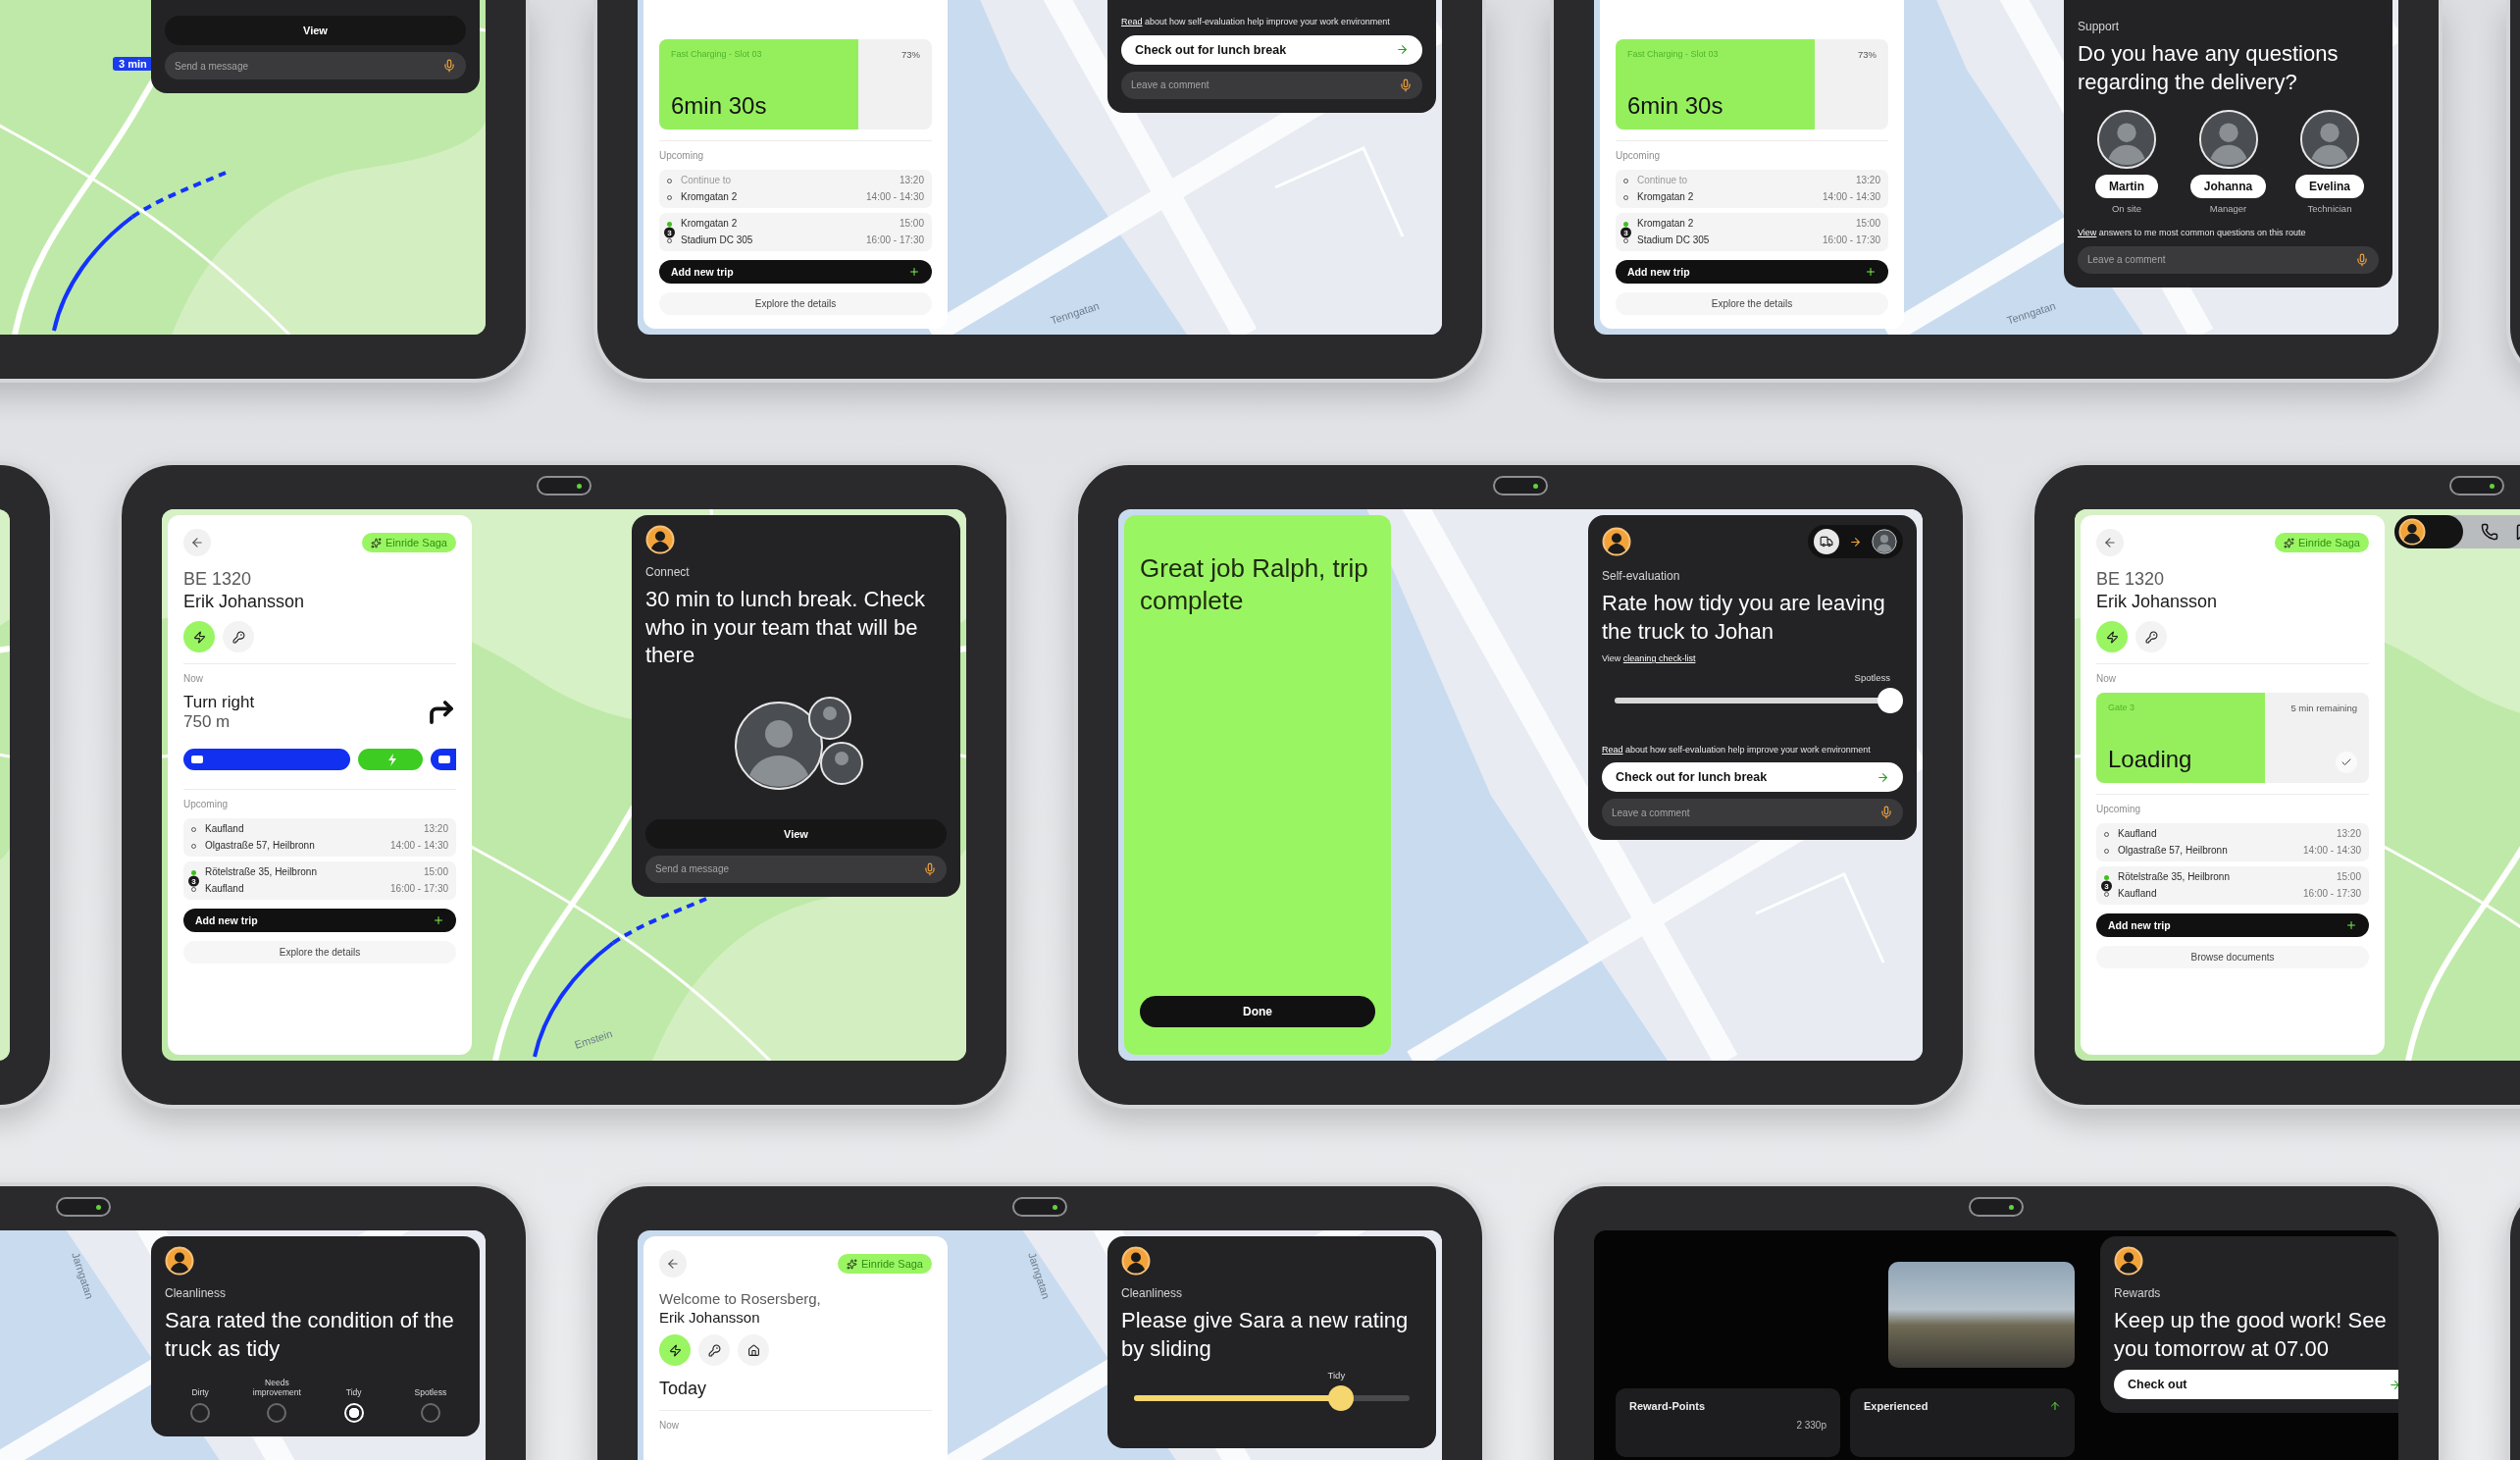 This screenshot has width=2520, height=1460. What do you see at coordinates (683, 1389) in the screenshot?
I see `day-heading: Today` at bounding box center [683, 1389].